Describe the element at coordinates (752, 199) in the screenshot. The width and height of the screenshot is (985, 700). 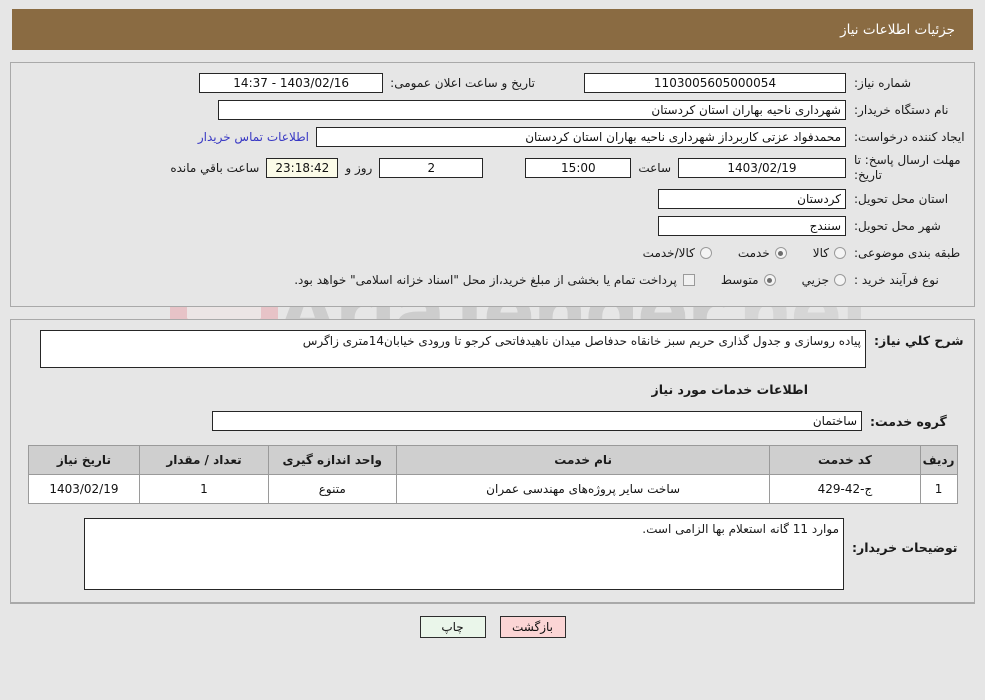
I see `province-value: کردستان` at that location.